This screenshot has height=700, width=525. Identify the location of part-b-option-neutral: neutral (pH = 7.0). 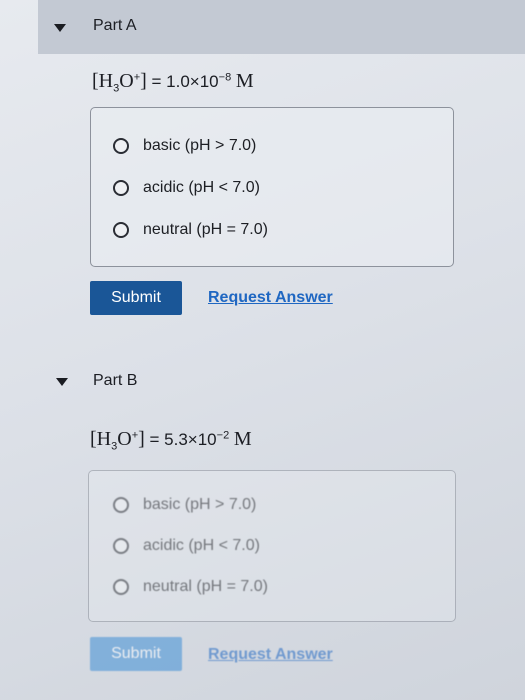
(190, 587).